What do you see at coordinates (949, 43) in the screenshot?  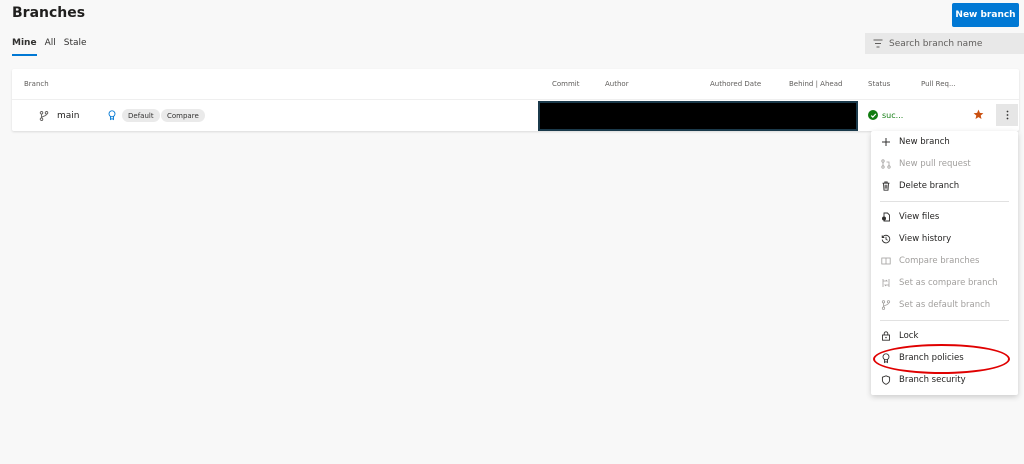 I see `search-input` at bounding box center [949, 43].